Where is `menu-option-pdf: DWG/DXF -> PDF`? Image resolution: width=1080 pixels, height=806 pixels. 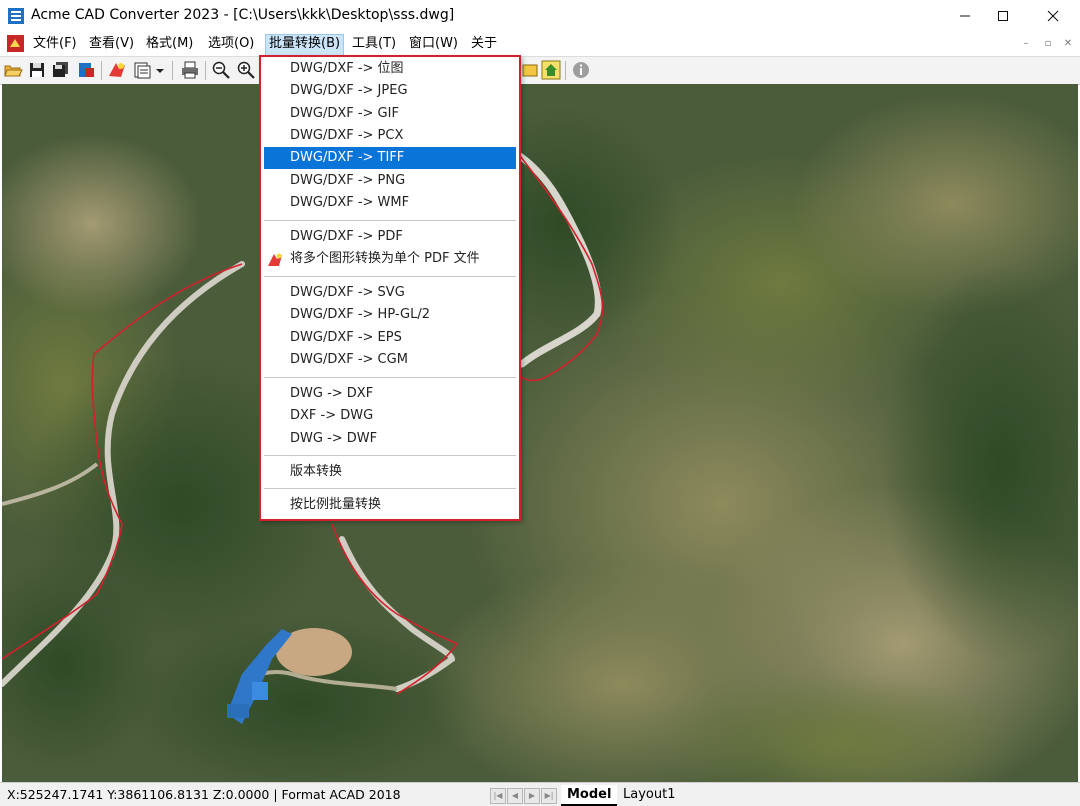 menu-option-pdf: DWG/DXF -> PDF is located at coordinates (390, 237).